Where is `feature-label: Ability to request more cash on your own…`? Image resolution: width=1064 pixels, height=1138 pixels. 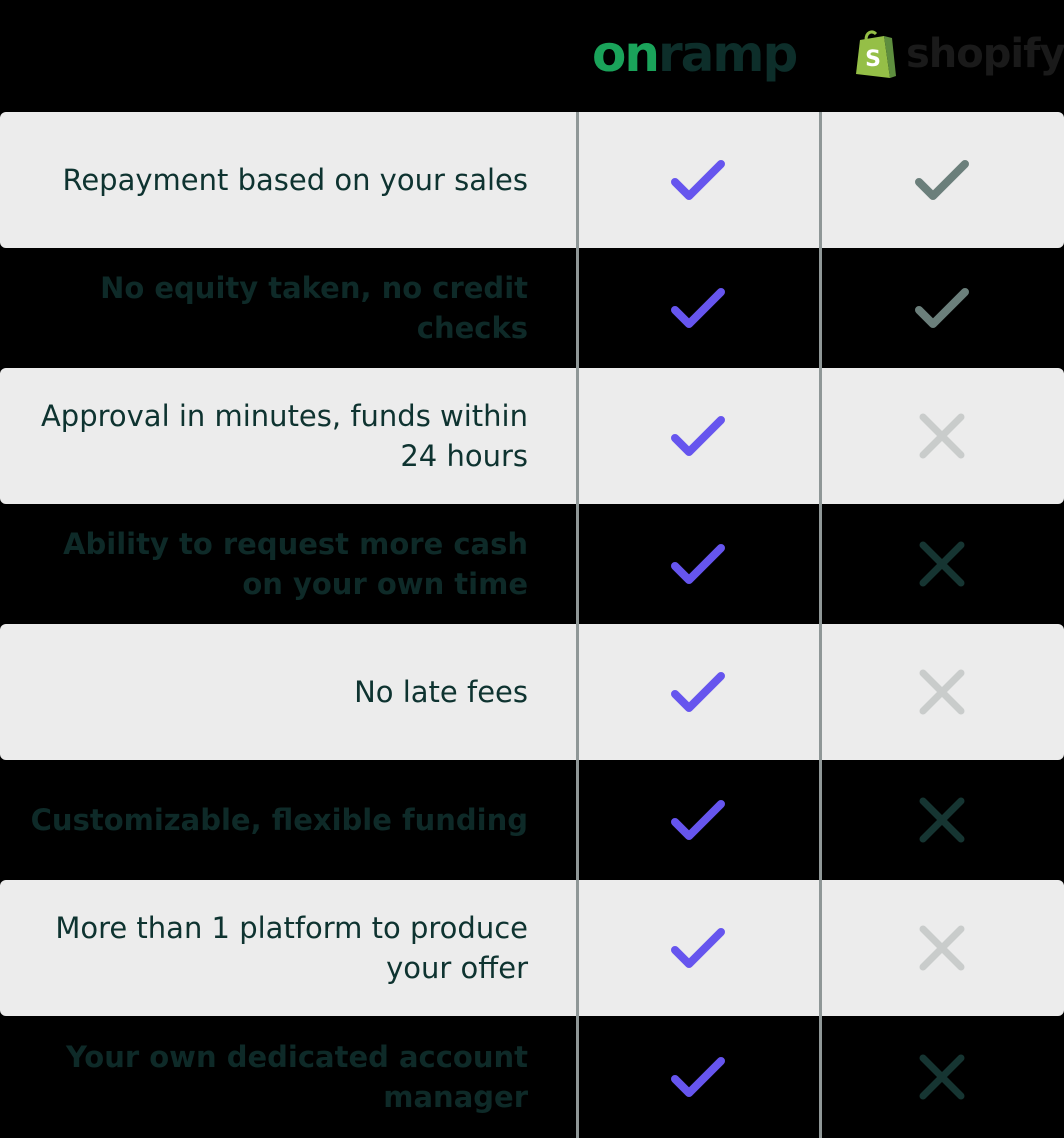
feature-label: Ability to request more cash on your own… is located at coordinates (274, 564).